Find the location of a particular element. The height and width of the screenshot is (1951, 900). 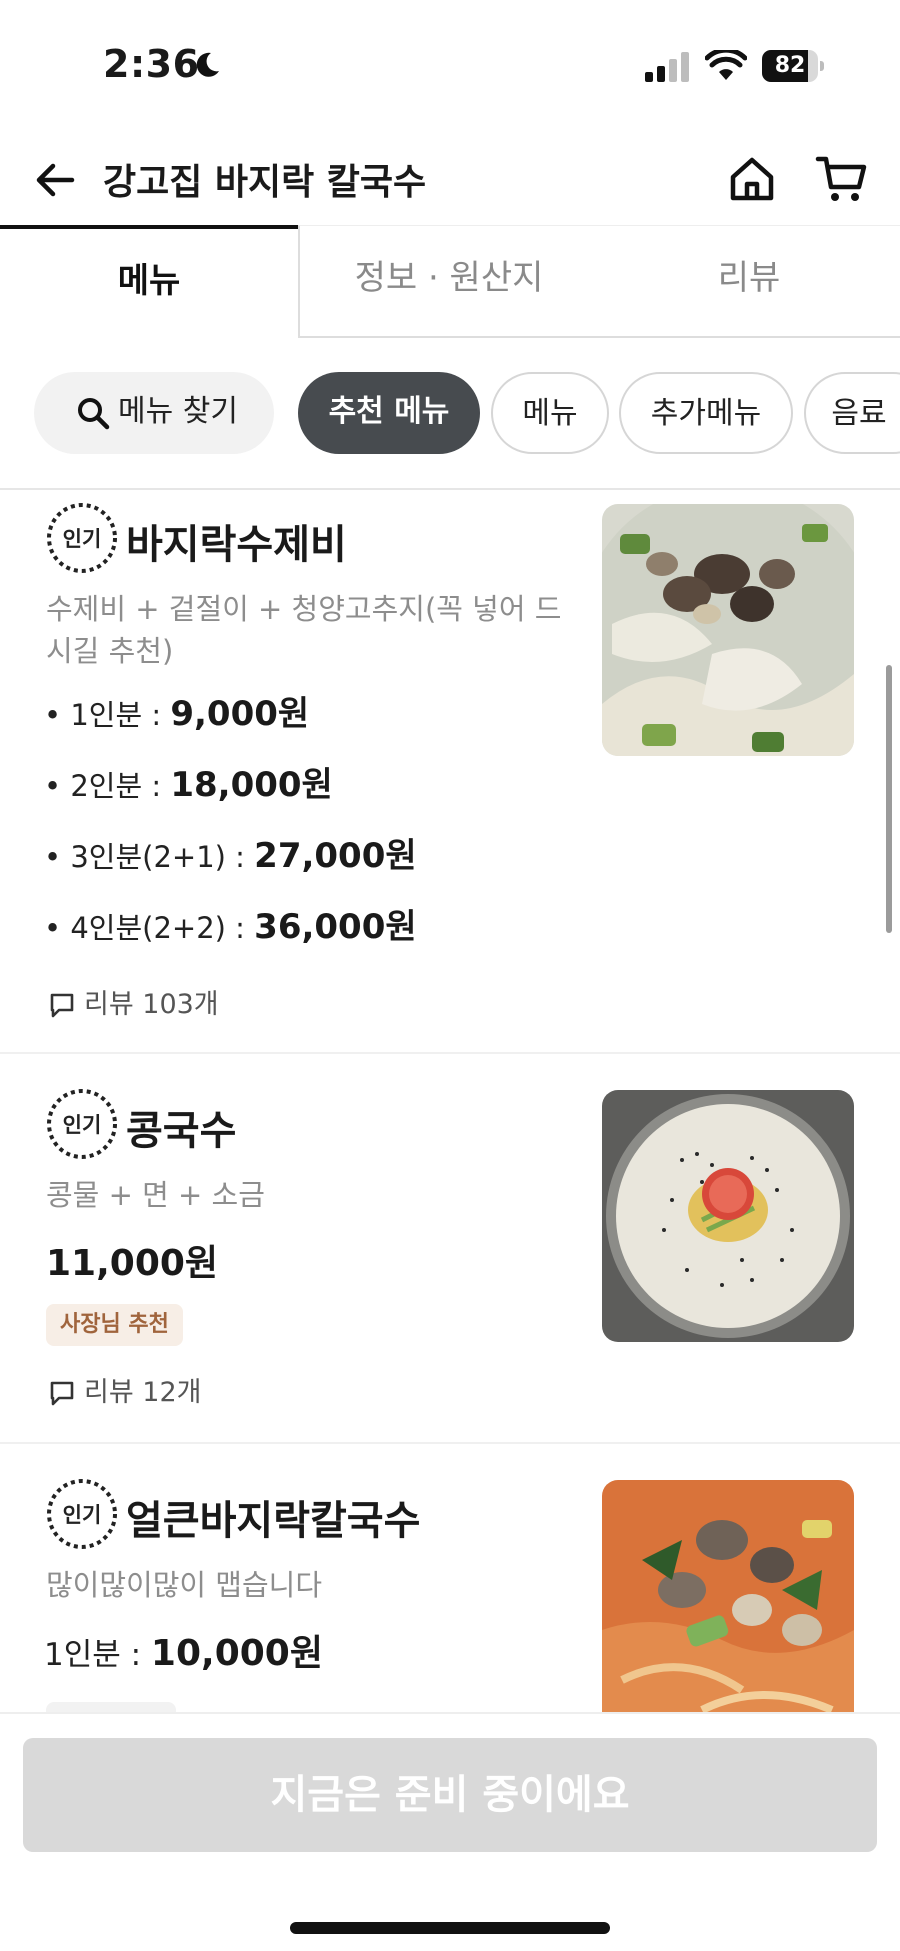

price-option-amount: 9,000원 is located at coordinates (240, 714).